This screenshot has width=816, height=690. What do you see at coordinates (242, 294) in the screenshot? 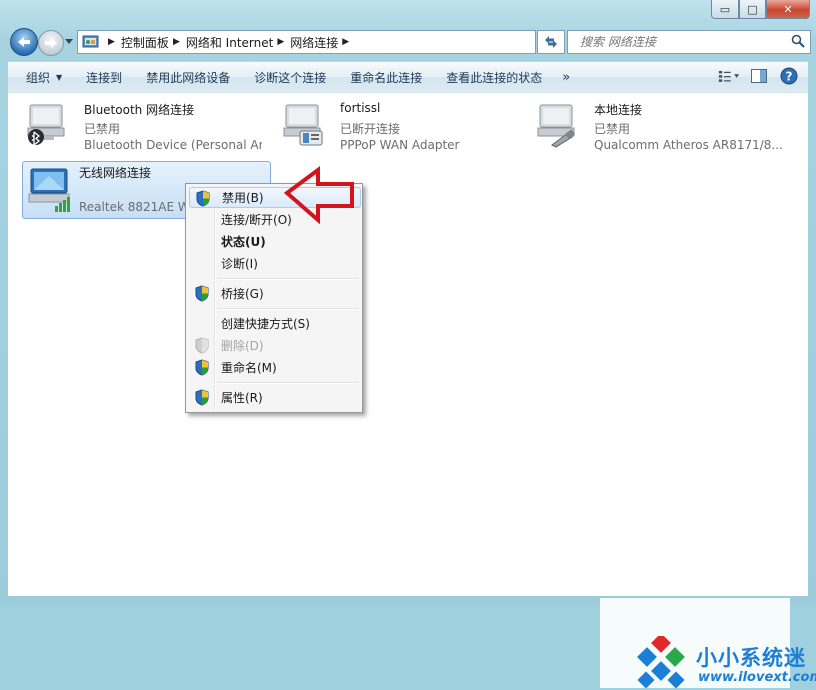
I see `menu-item-label: 桥接(G)` at bounding box center [242, 294].